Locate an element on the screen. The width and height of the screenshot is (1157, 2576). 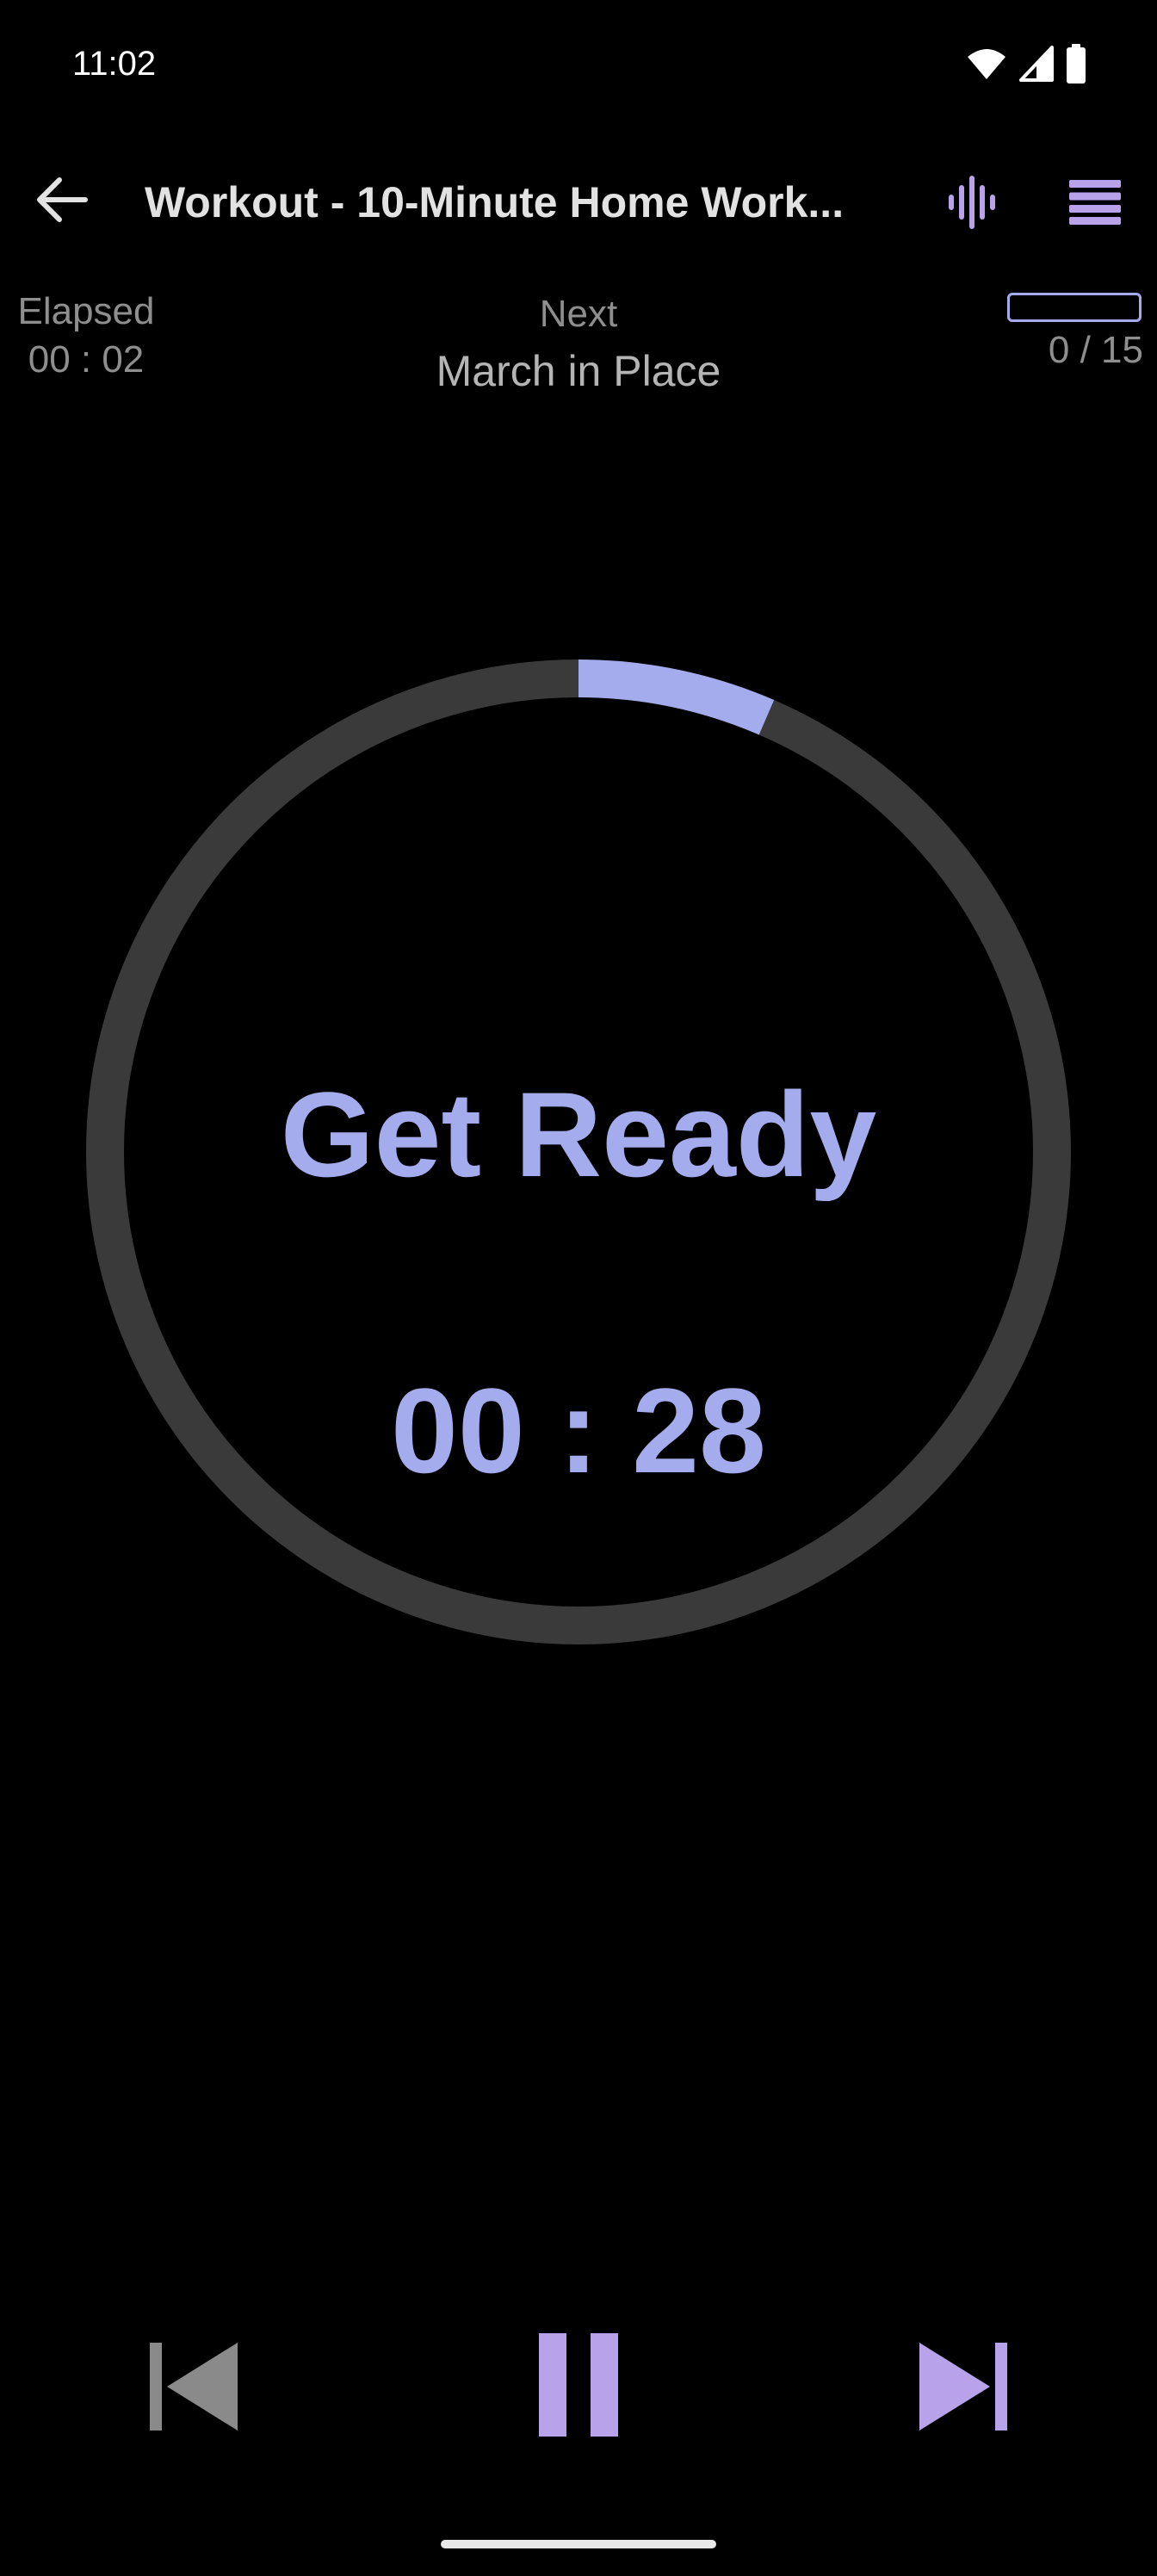
battery-icon is located at coordinates (1077, 64).